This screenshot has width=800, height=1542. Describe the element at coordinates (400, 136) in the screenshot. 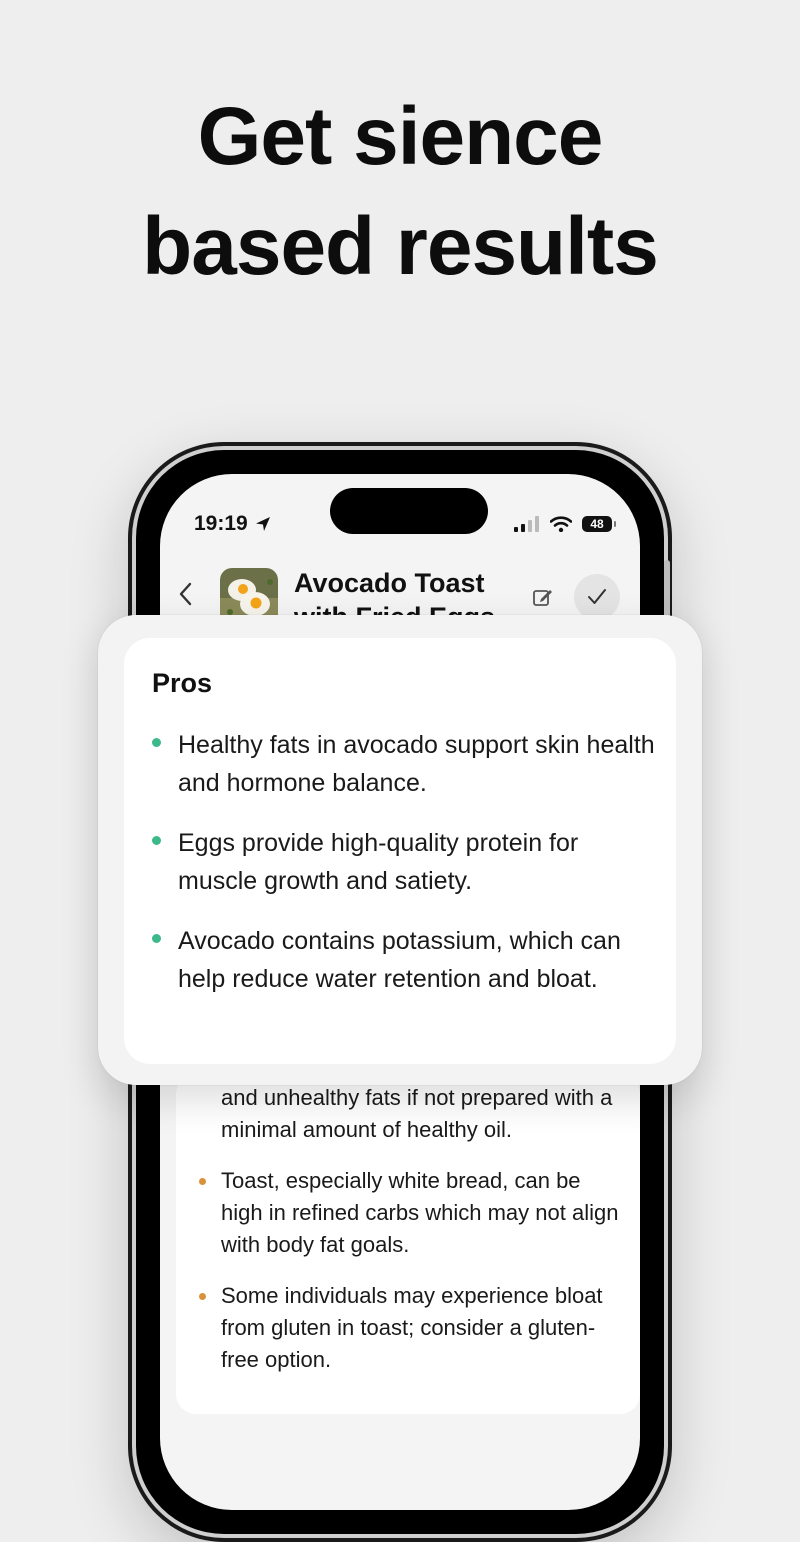

I see `headline-line-1: Get sience` at that location.